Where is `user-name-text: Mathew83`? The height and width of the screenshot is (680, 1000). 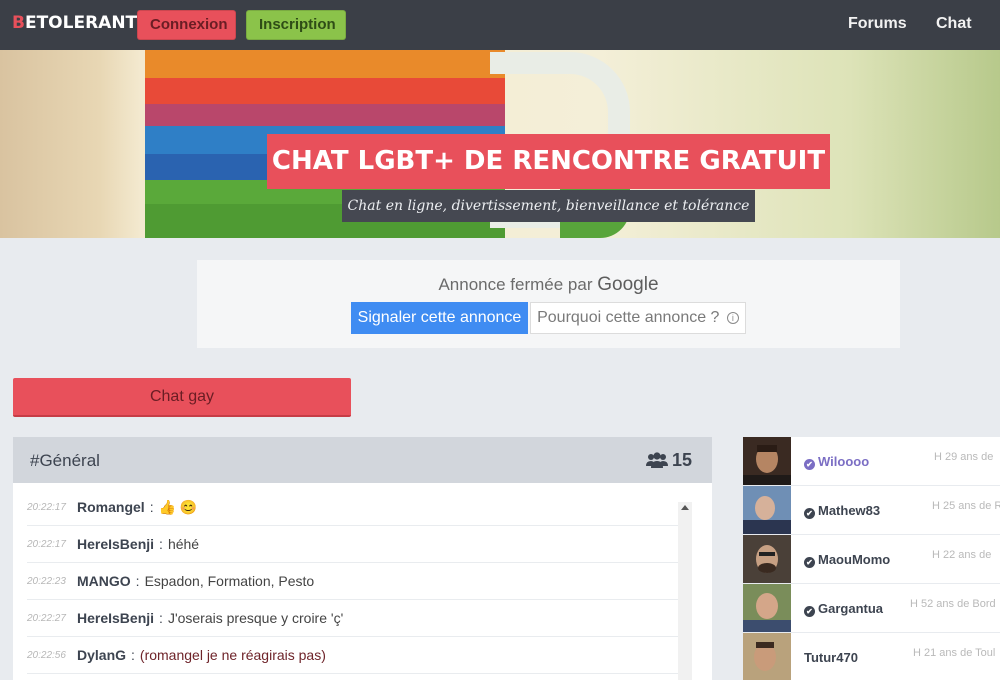 user-name-text: Mathew83 is located at coordinates (849, 510).